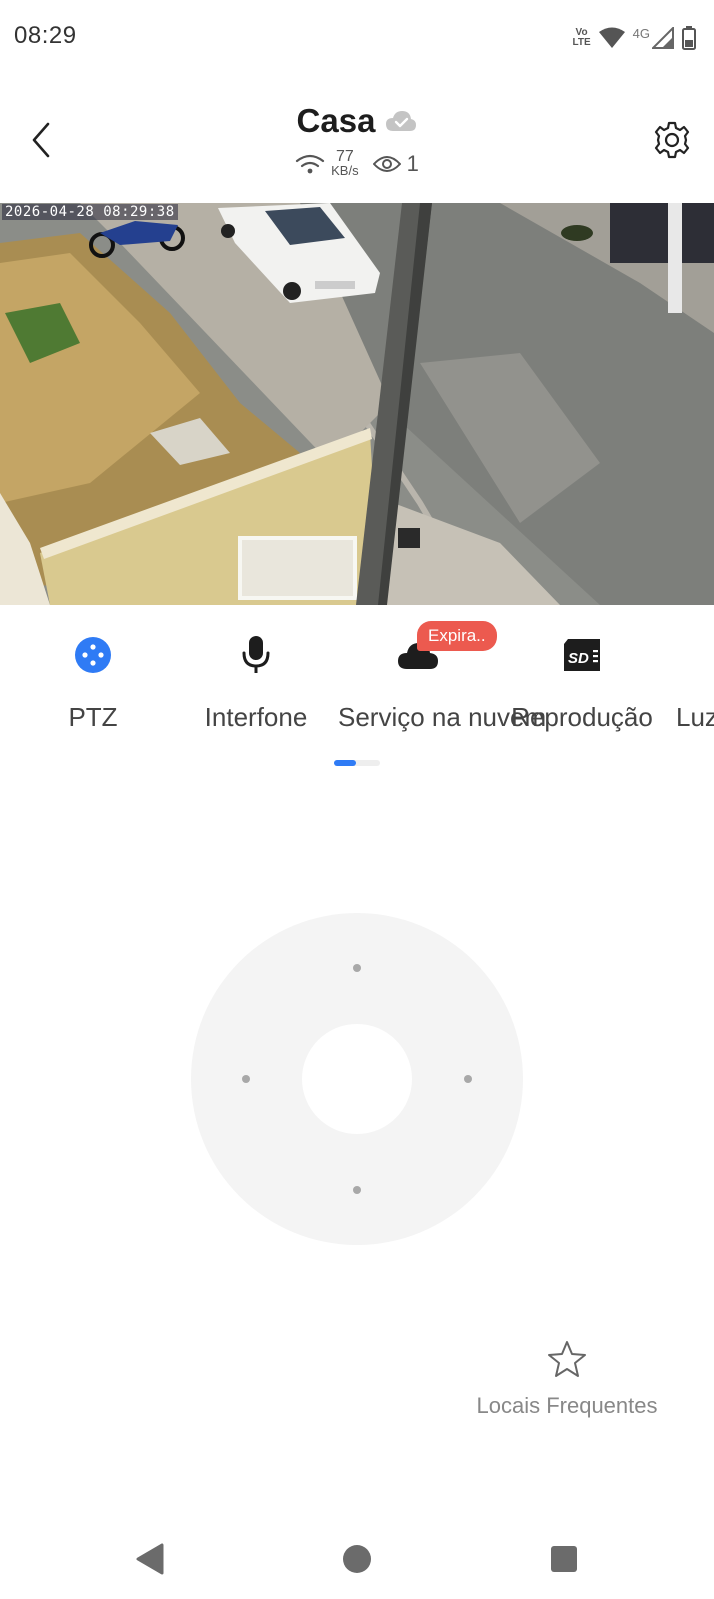 The image size is (714, 1599). Describe the element at coordinates (412, 163) in the screenshot. I see `viewer-count-value: 1` at that location.